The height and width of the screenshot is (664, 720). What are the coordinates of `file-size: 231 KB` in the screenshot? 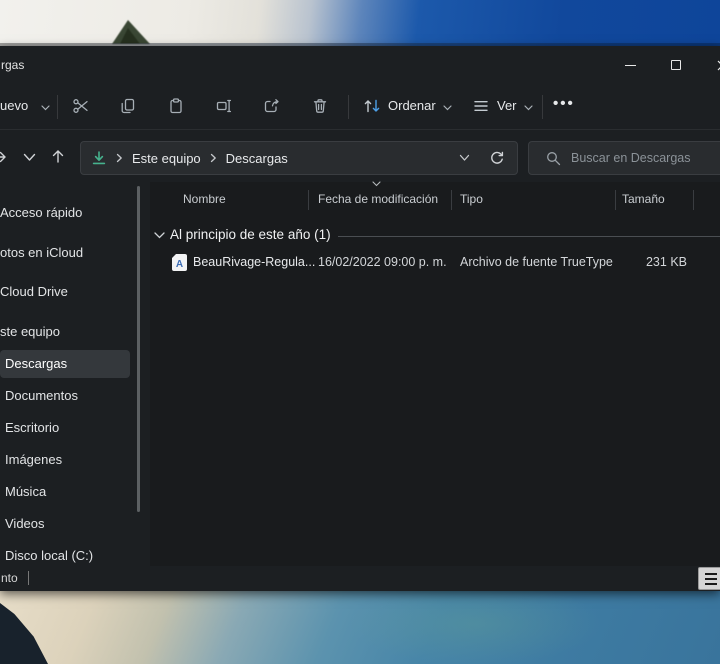 It's located at (666, 262).